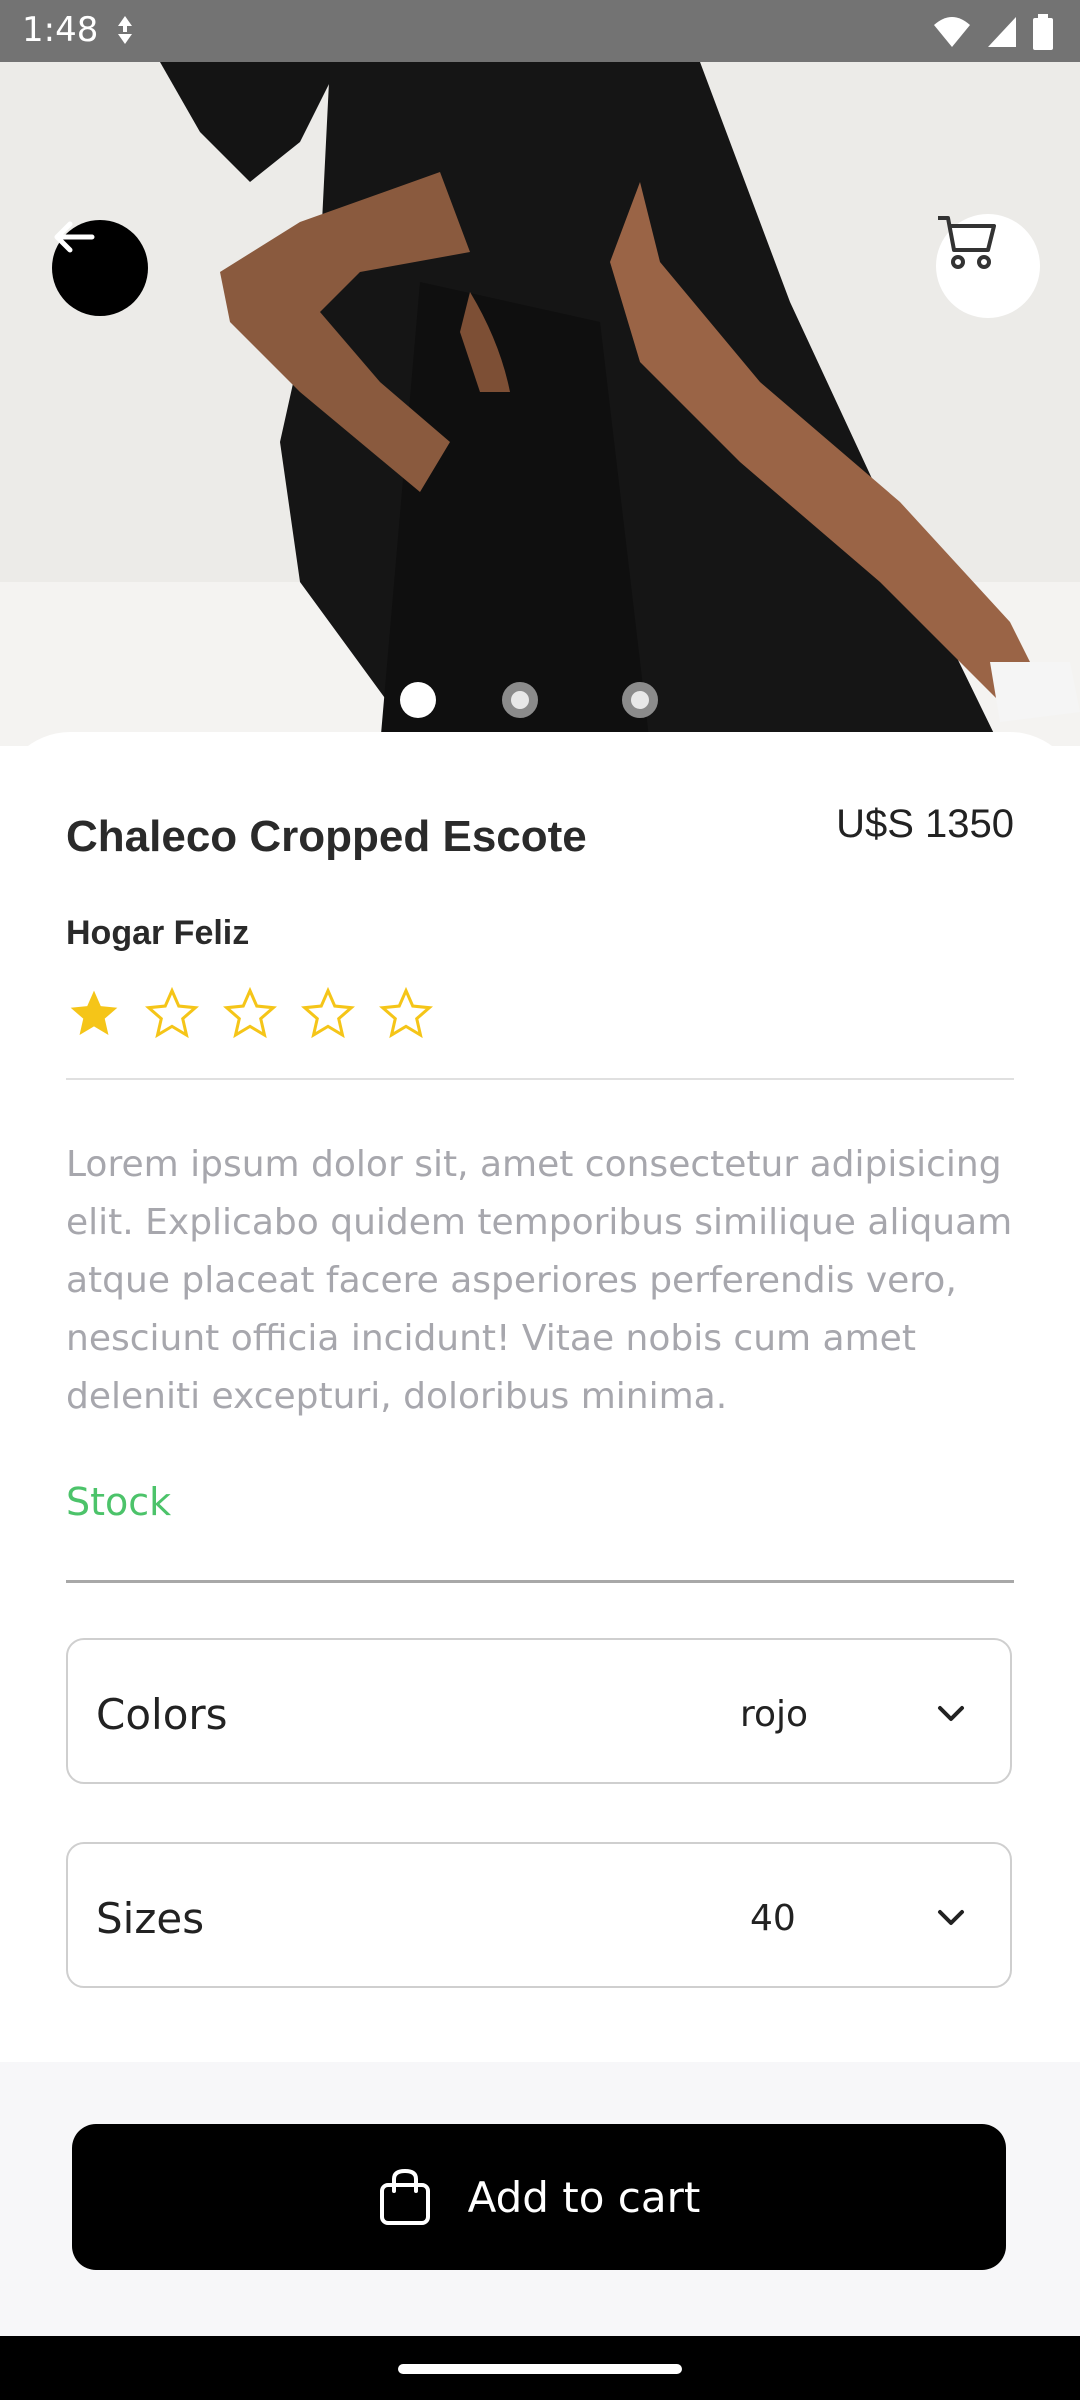  Describe the element at coordinates (540, 2369) in the screenshot. I see `home-indicator` at that location.